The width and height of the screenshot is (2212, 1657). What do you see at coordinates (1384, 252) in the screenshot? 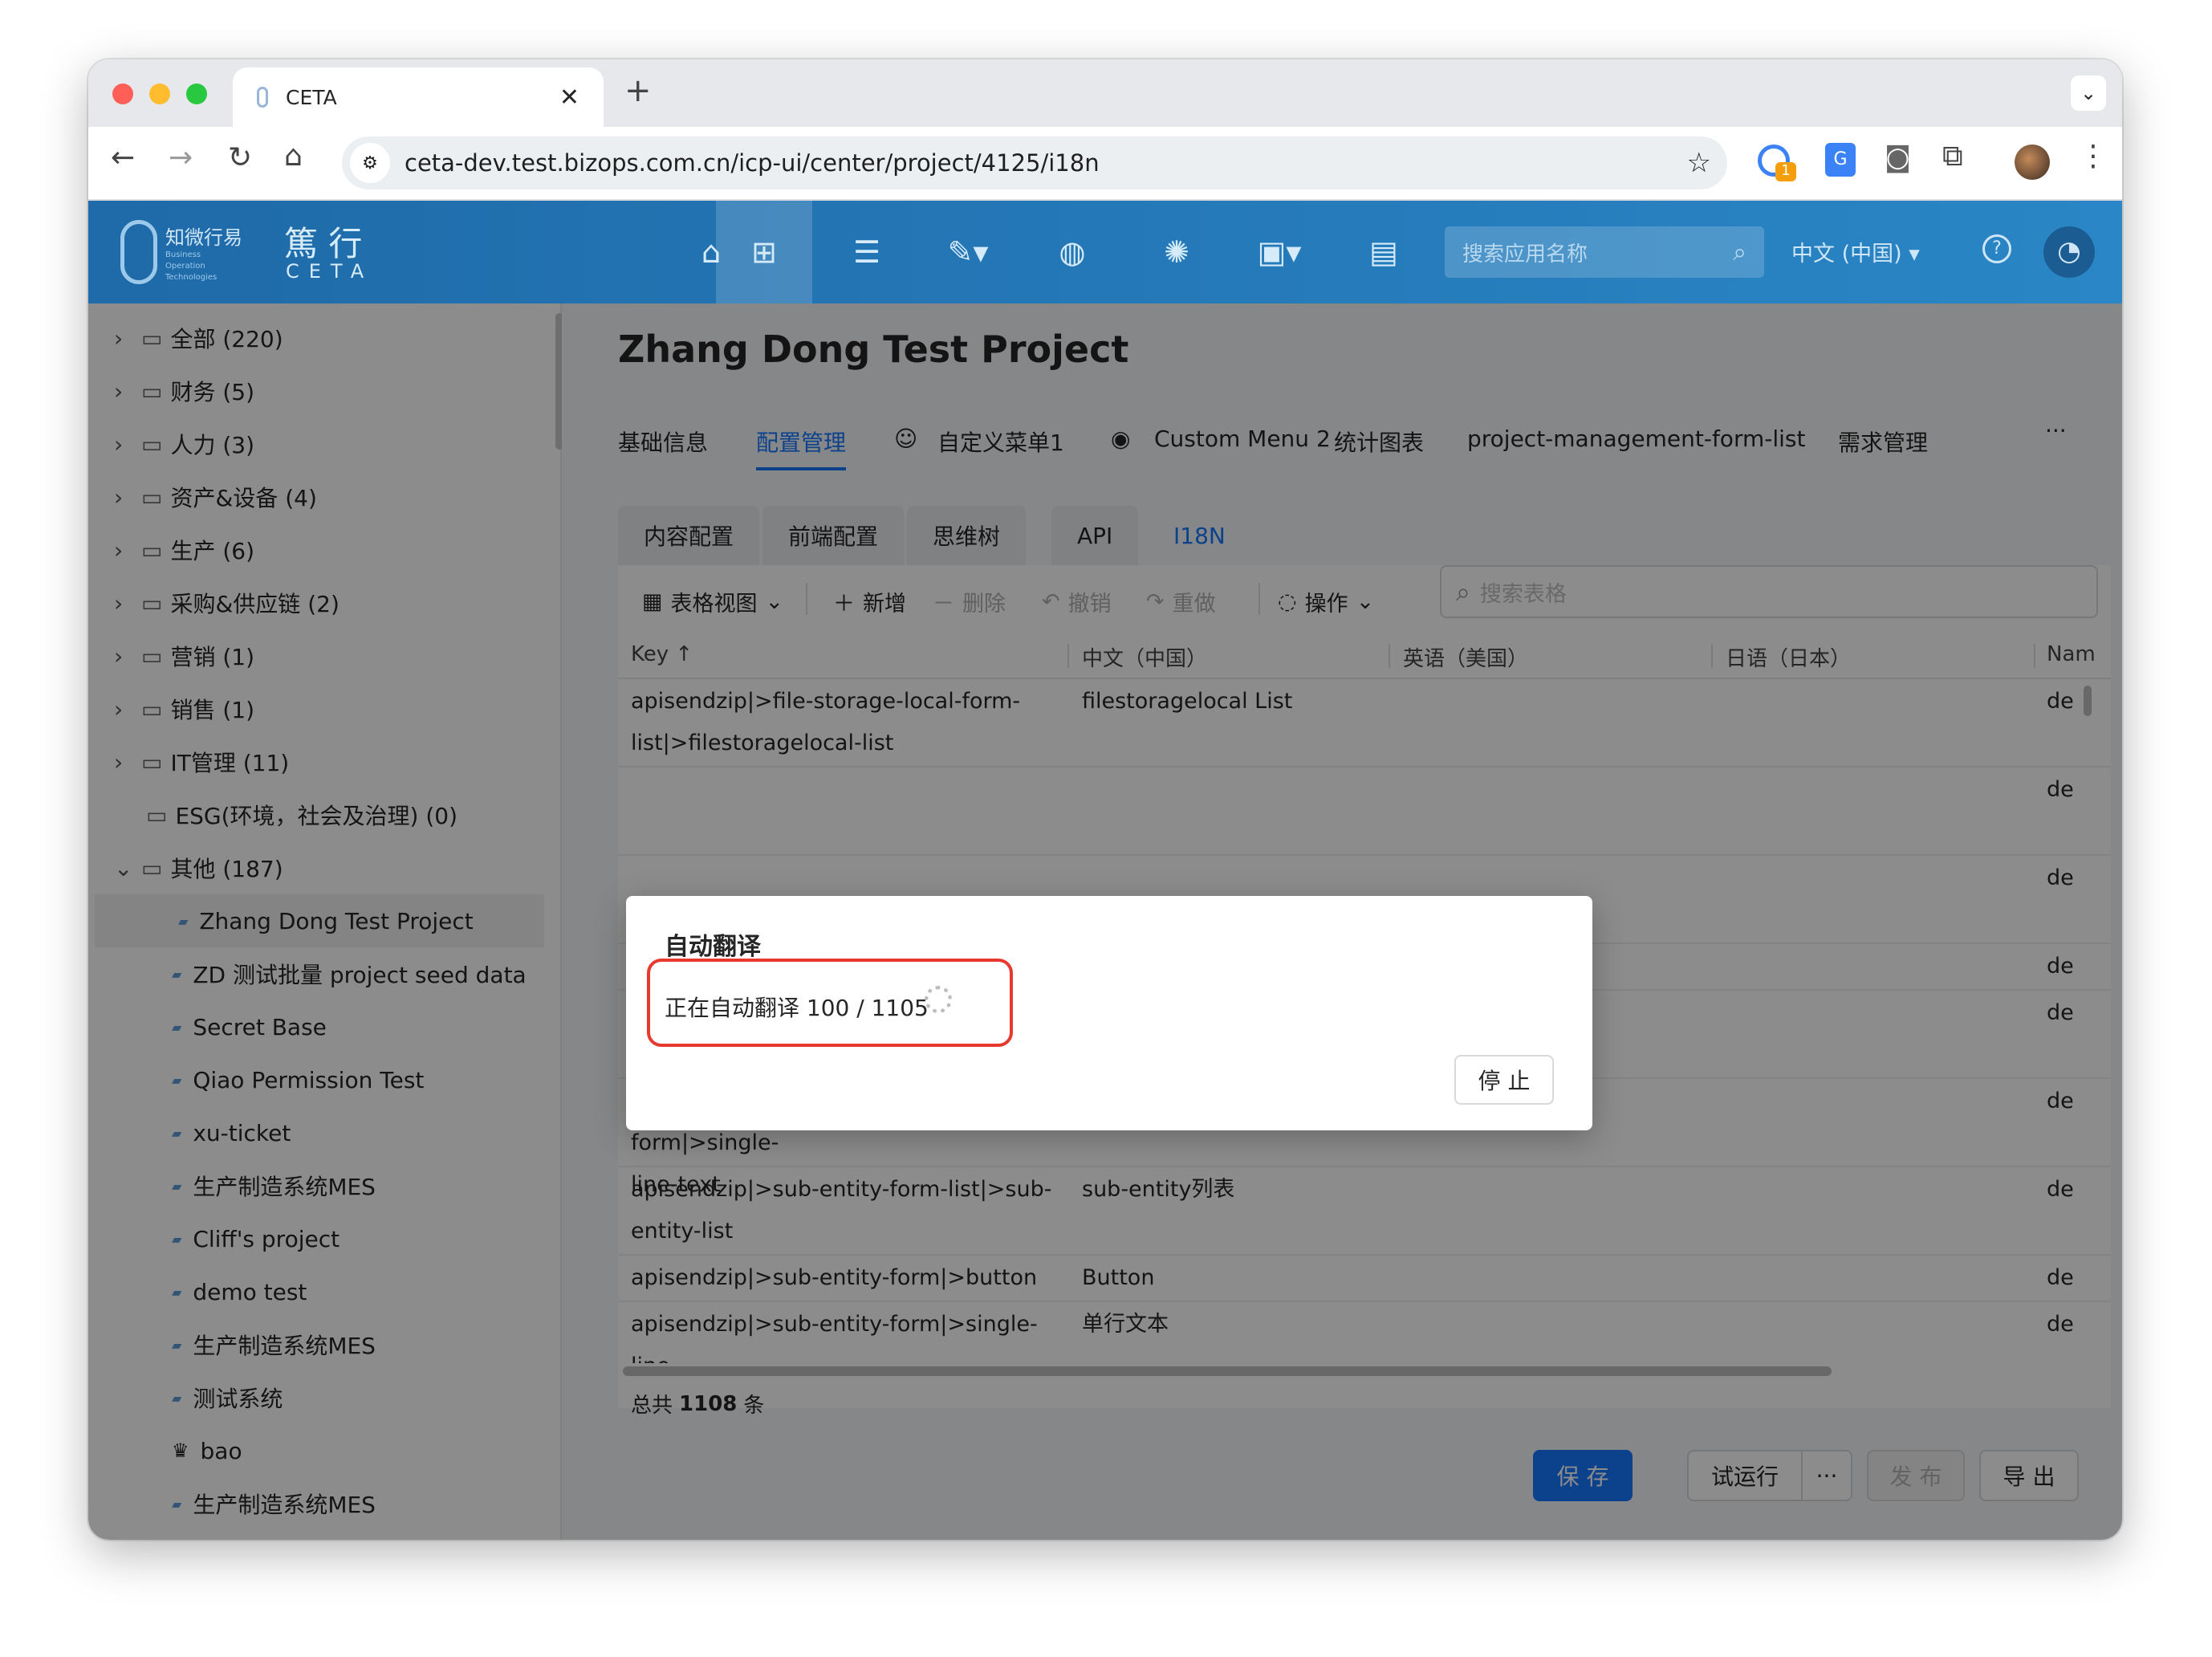
I see `nav-message-icon: ▤` at bounding box center [1384, 252].